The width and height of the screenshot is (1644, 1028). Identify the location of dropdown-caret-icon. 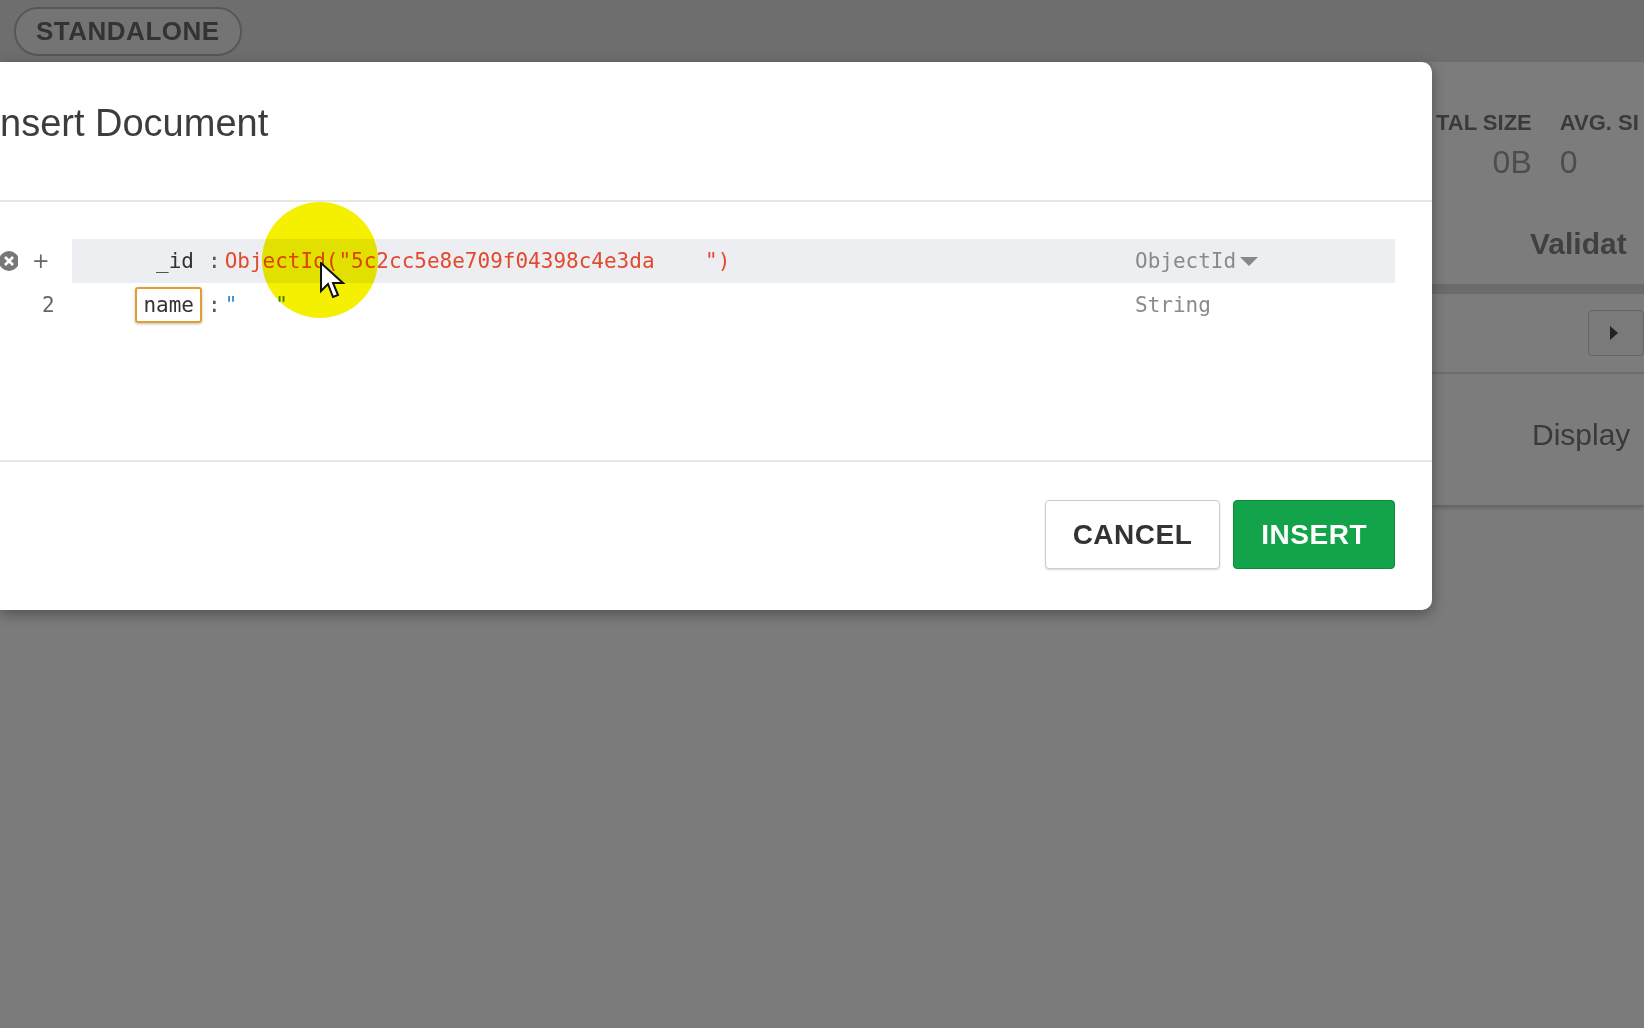
(1249, 261).